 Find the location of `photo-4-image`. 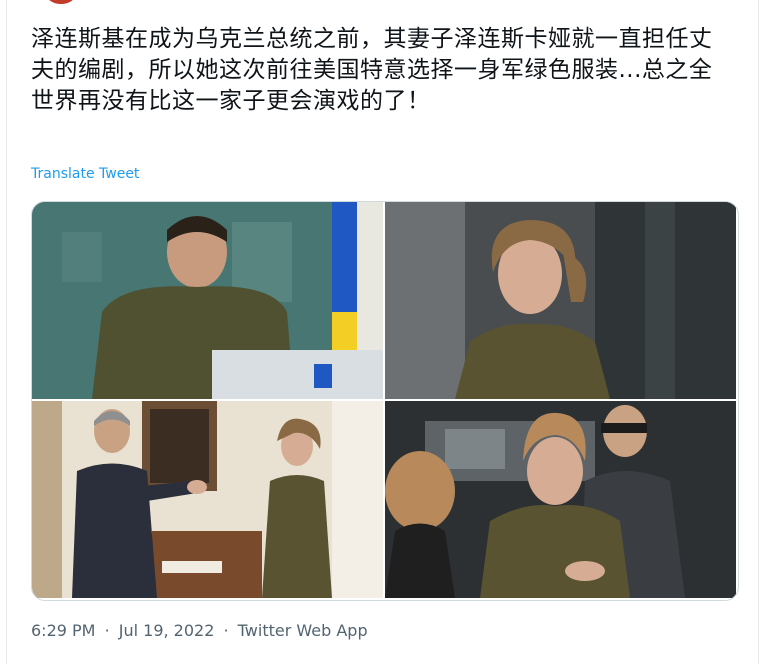

photo-4-image is located at coordinates (560, 499).